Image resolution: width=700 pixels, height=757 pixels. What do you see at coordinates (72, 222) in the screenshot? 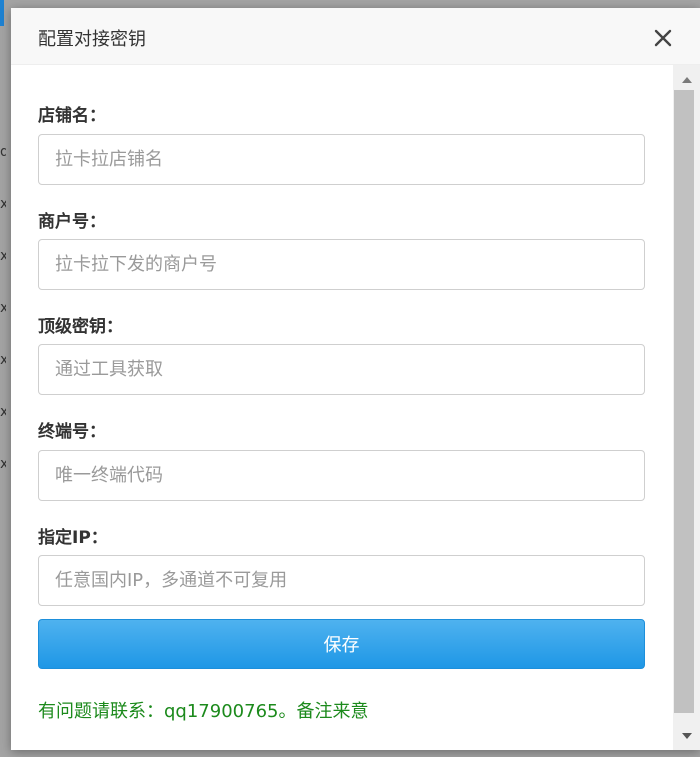
I see `merchant-no-label: 商户号：` at bounding box center [72, 222].